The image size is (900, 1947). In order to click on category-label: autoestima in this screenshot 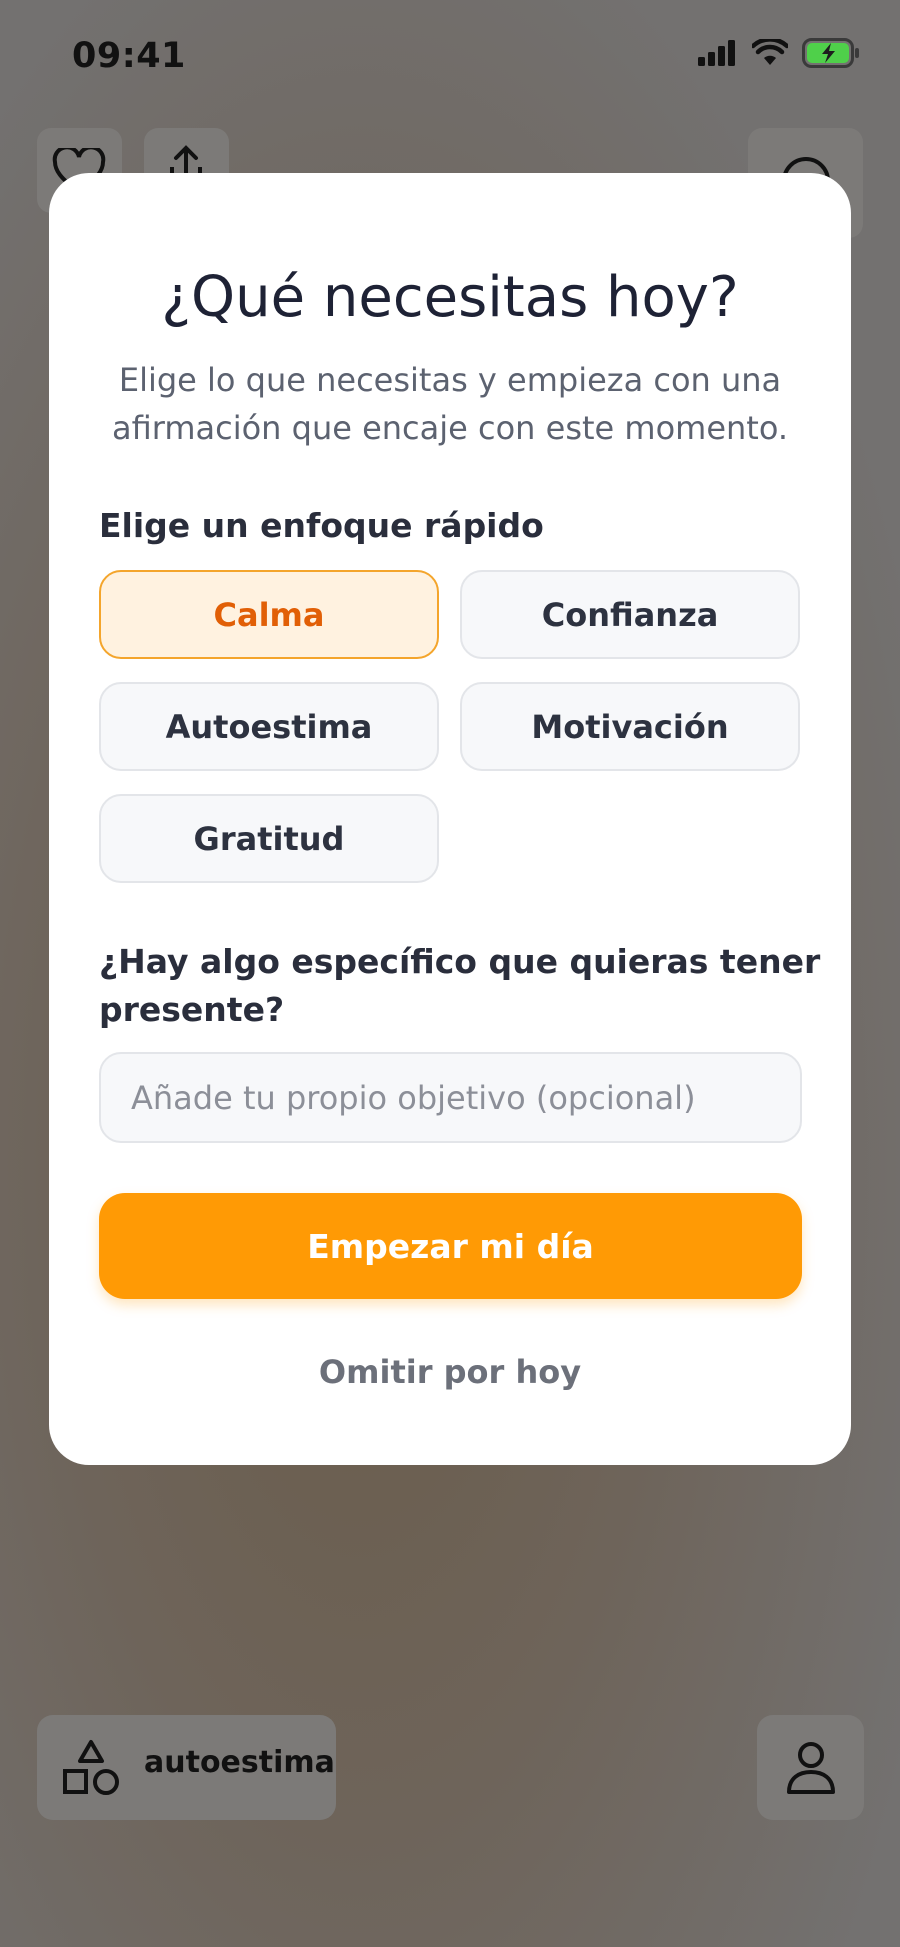, I will do `click(239, 1762)`.